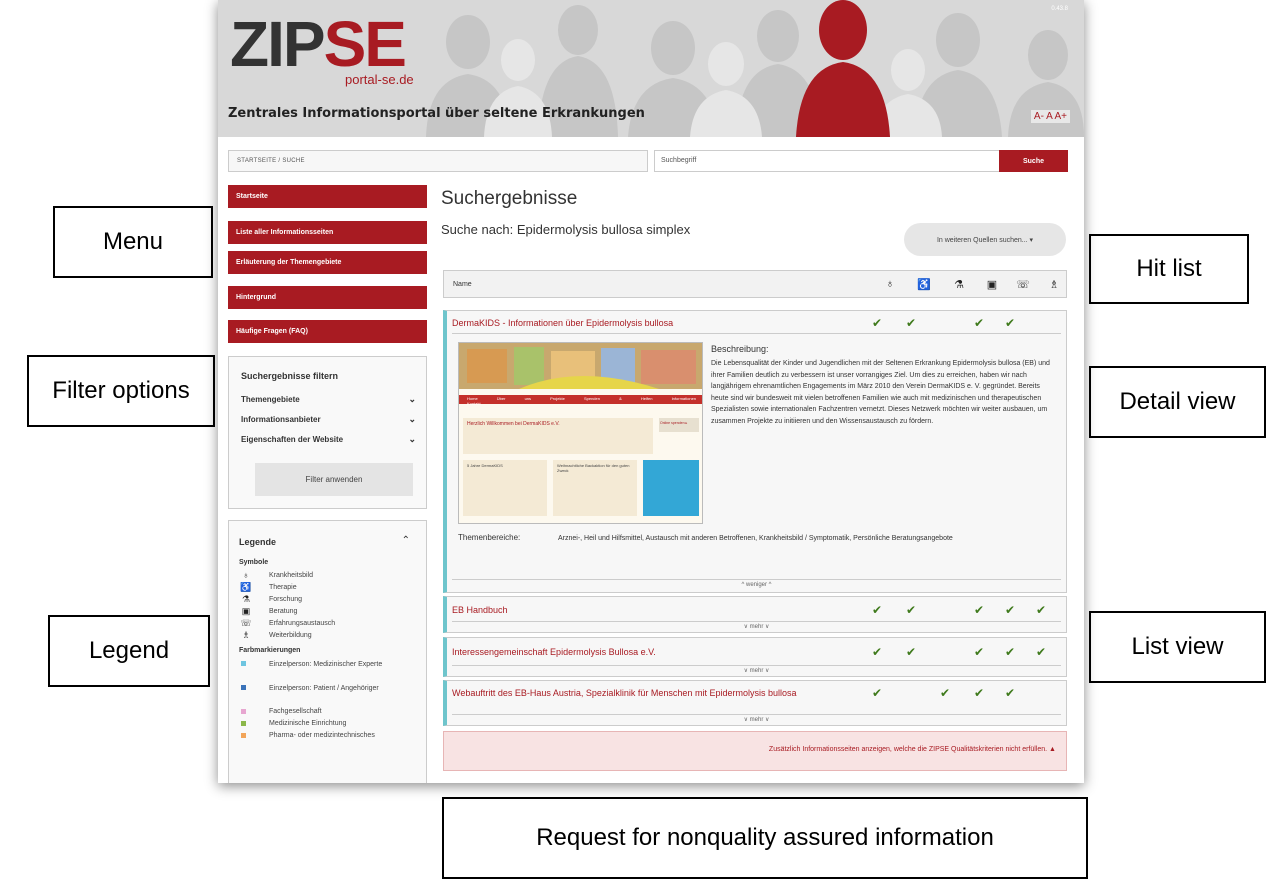 The height and width of the screenshot is (879, 1266). What do you see at coordinates (334, 479) in the screenshot?
I see `apply-filter-button: Filter anwenden` at bounding box center [334, 479].